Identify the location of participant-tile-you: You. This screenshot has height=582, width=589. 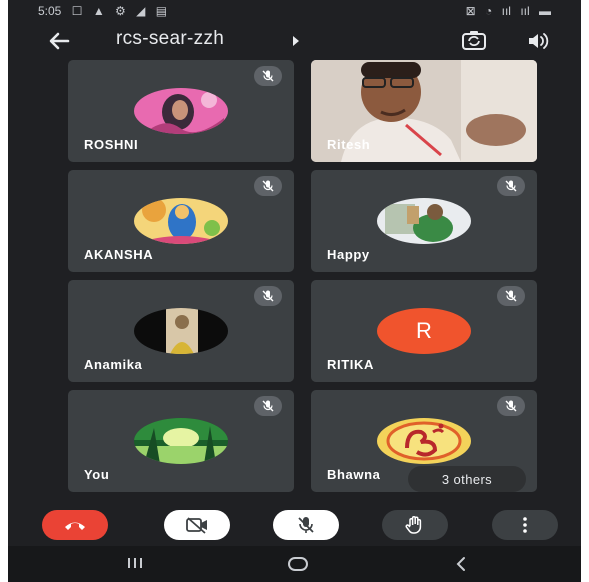
(181, 441).